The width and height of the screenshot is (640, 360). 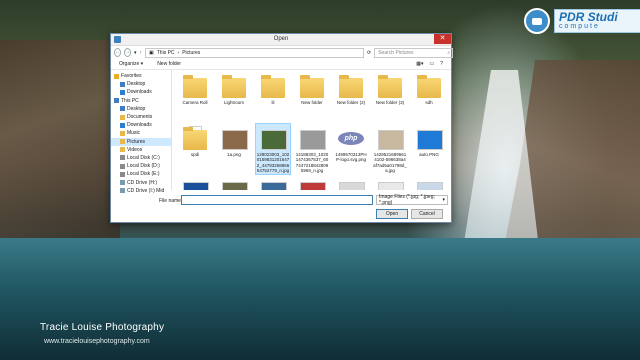 I want to click on up-button: ↑, so click(x=141, y=53).